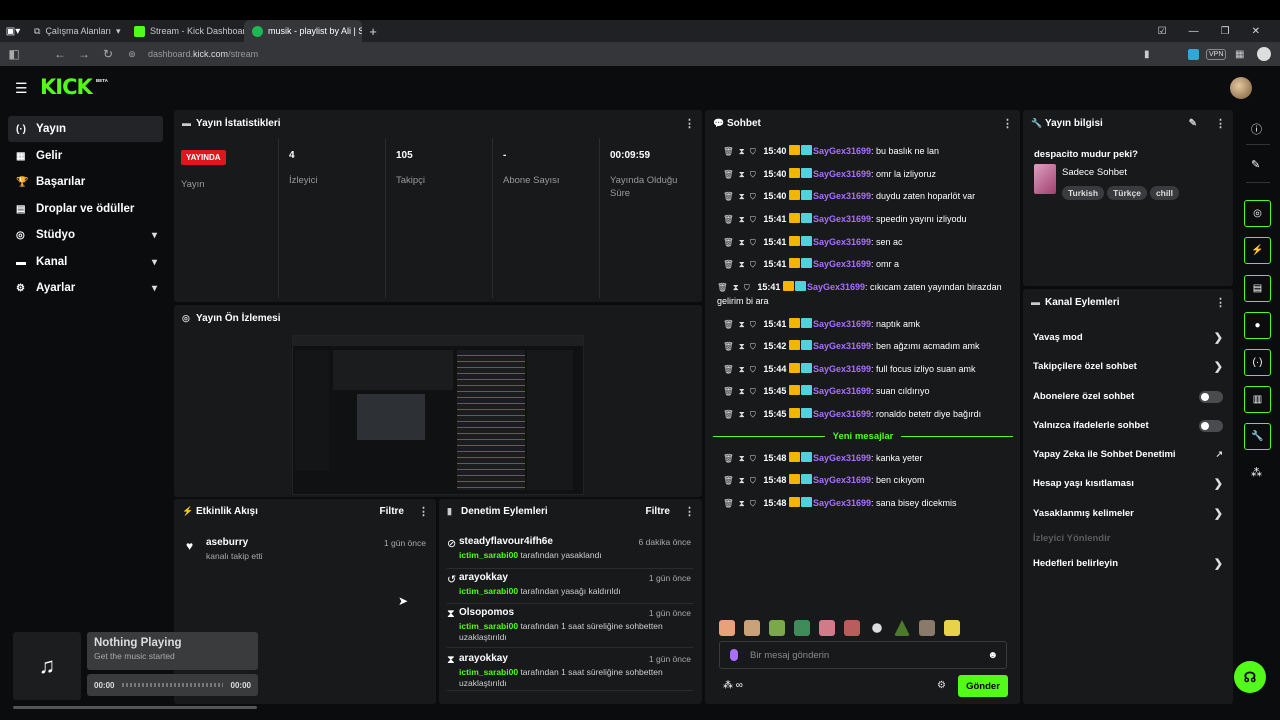 This screenshot has height=720, width=1280. I want to click on sidebar-item-studyo: ◎ Stüdyo ▾, so click(85, 235).